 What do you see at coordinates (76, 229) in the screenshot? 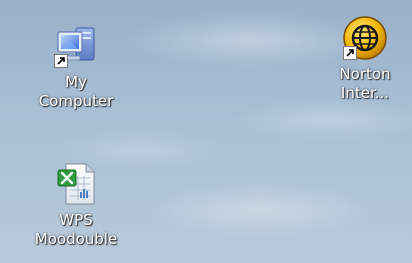
I see `icon-label: WPS Moodouble` at bounding box center [76, 229].